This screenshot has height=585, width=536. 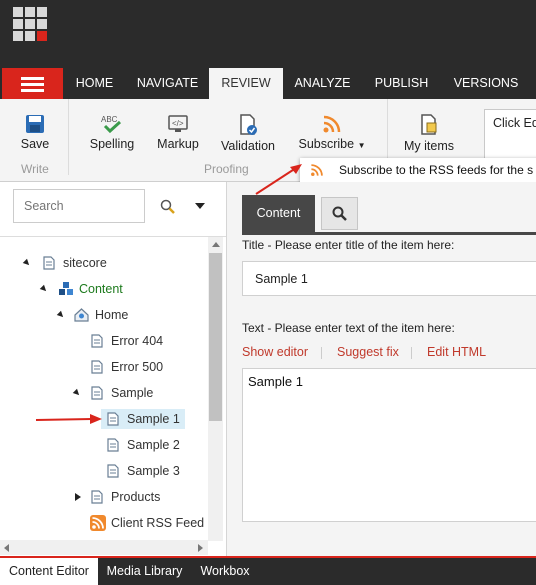 I want to click on tree-item-sitecore: sitecore, so click(x=101, y=263).